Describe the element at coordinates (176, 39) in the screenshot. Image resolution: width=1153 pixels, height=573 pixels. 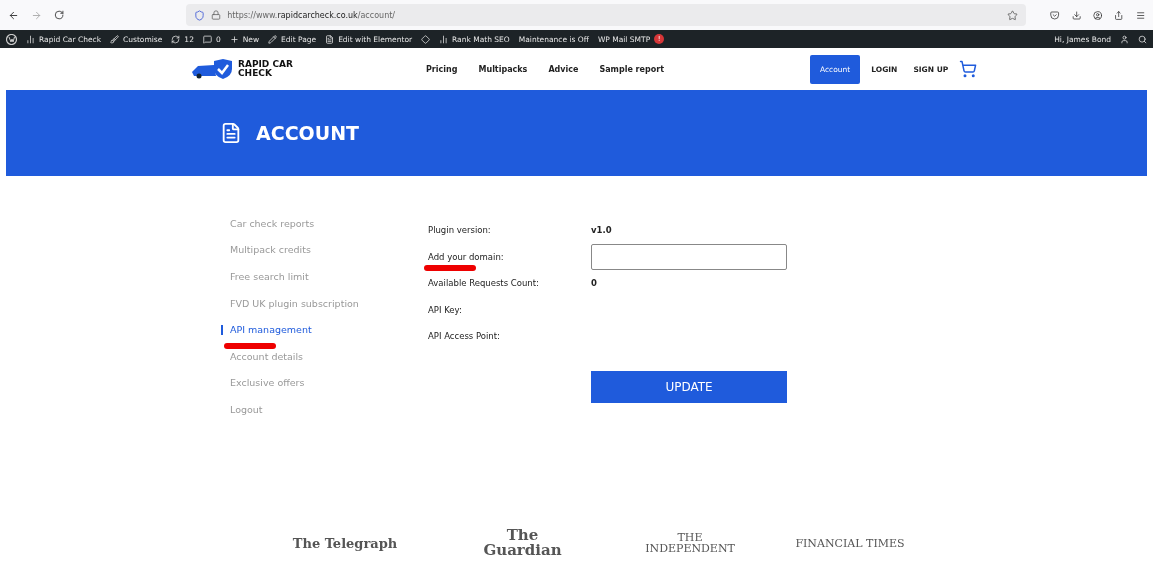
I see `updates-icon` at that location.